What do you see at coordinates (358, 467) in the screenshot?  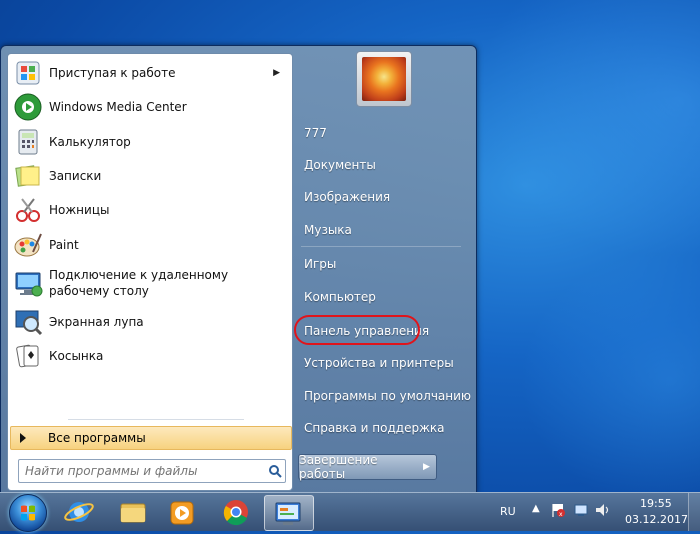 I see `shutdown-button: Завершение работы` at bounding box center [358, 467].